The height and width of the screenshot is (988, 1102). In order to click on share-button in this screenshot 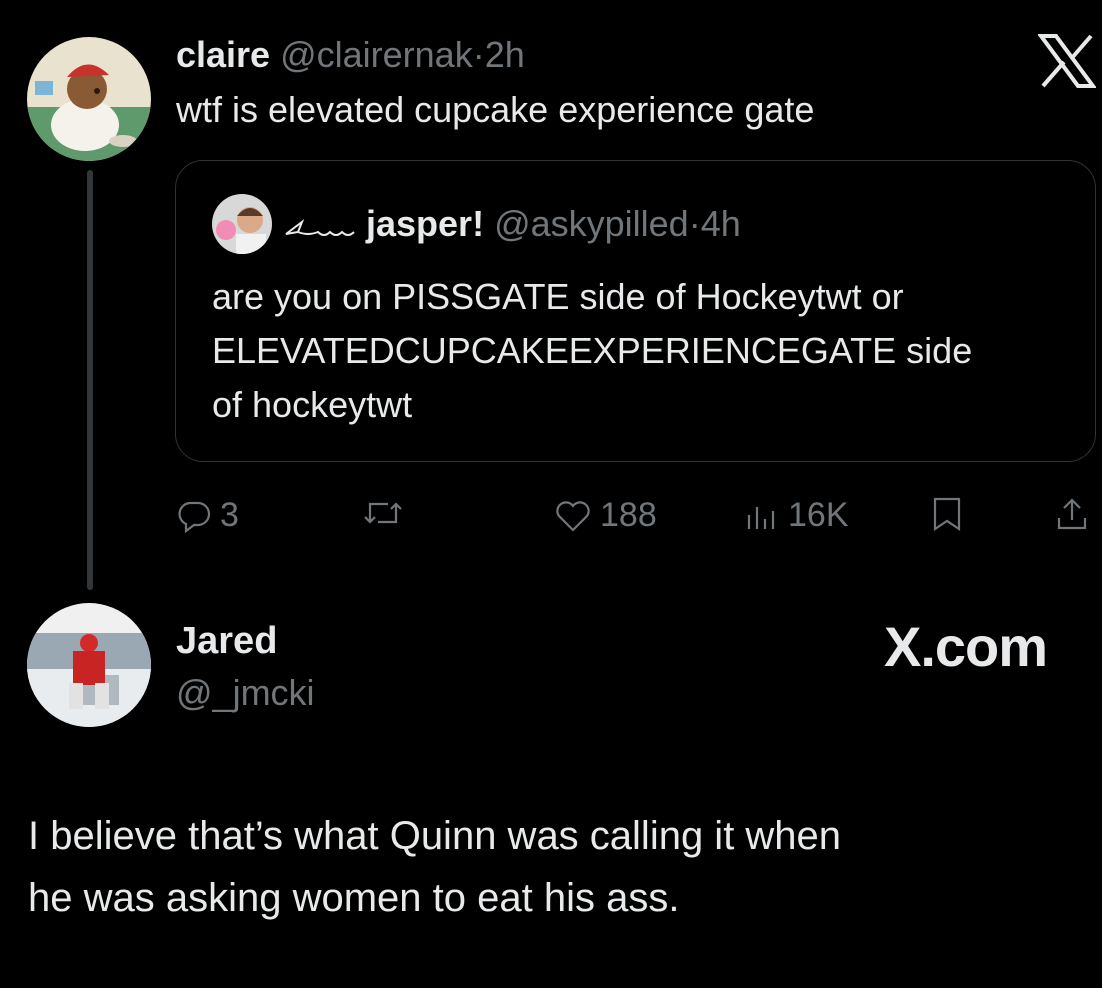, I will do `click(1072, 514)`.